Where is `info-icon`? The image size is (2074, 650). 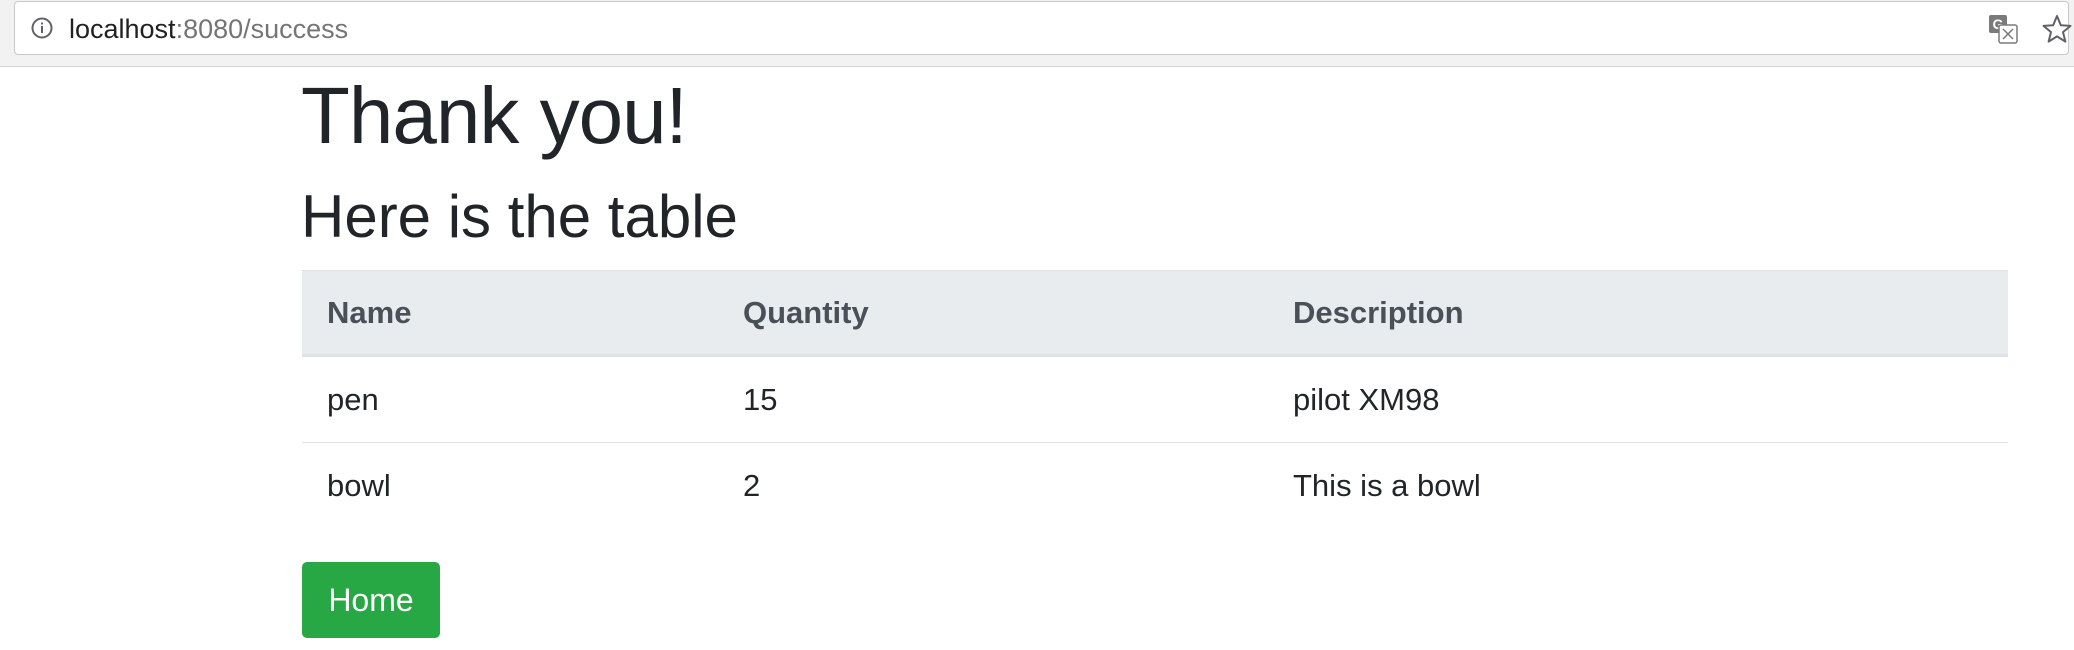 info-icon is located at coordinates (42, 28).